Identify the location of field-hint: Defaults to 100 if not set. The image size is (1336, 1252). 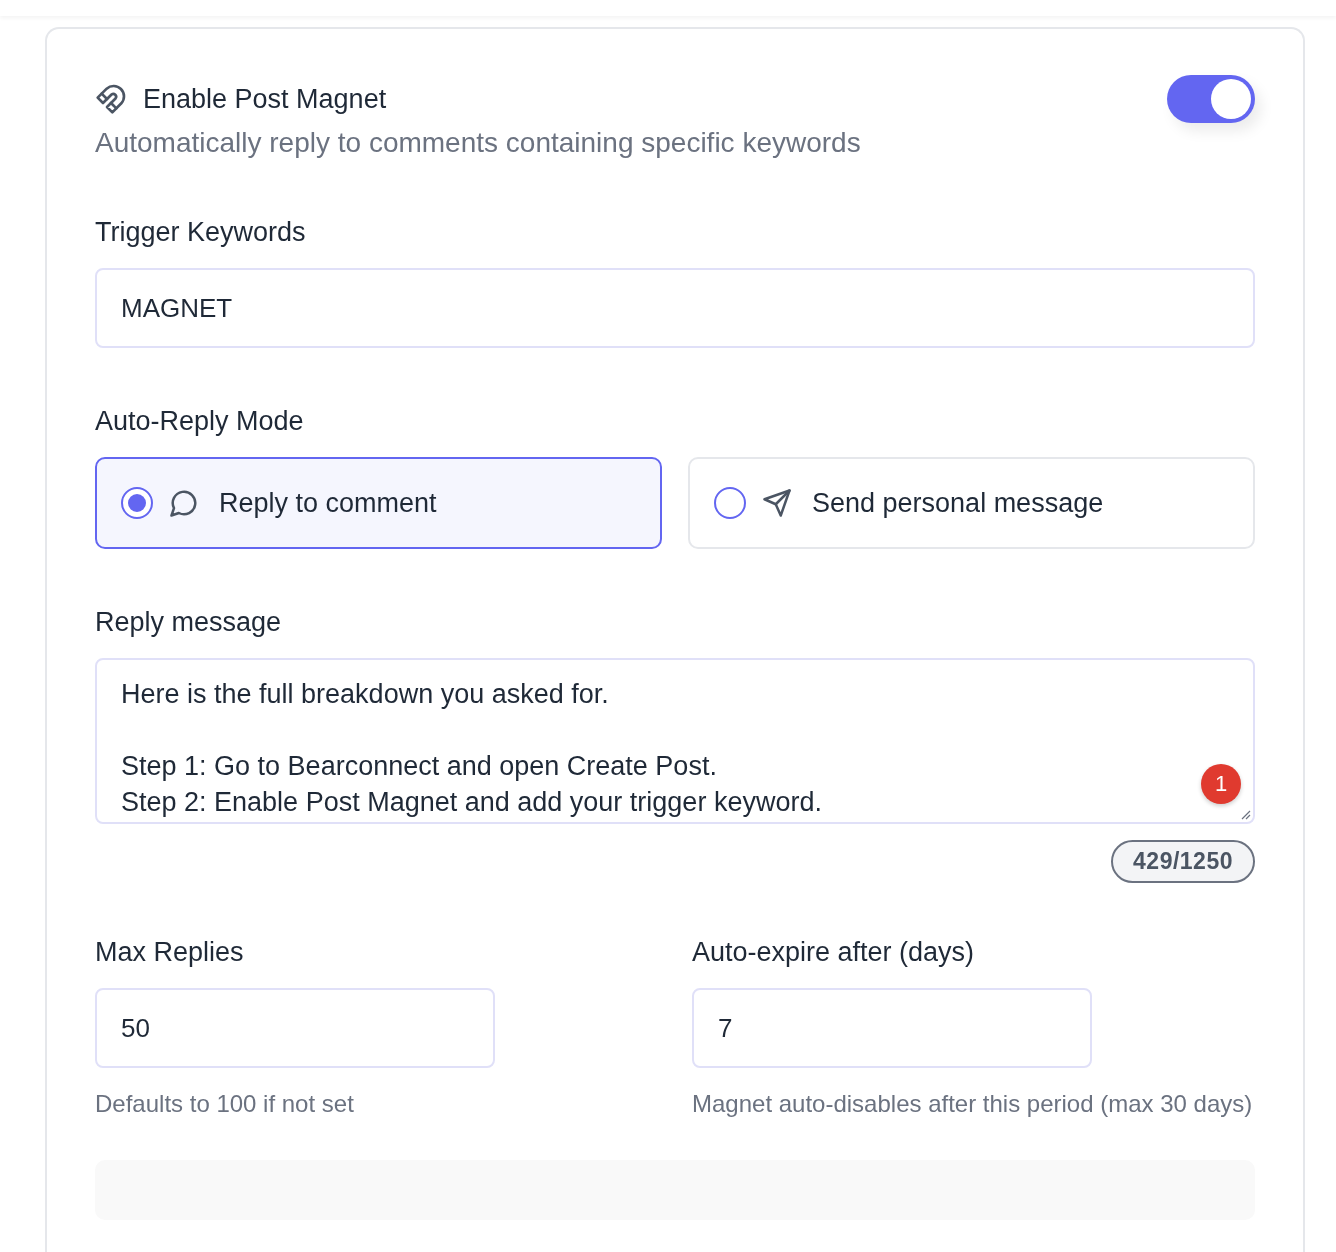
(225, 1104).